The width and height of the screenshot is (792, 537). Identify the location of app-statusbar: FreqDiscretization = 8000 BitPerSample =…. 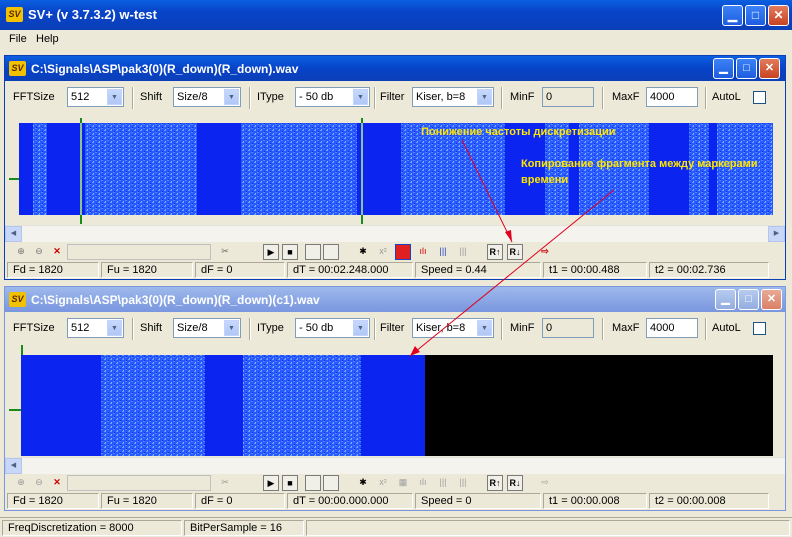
(396, 527).